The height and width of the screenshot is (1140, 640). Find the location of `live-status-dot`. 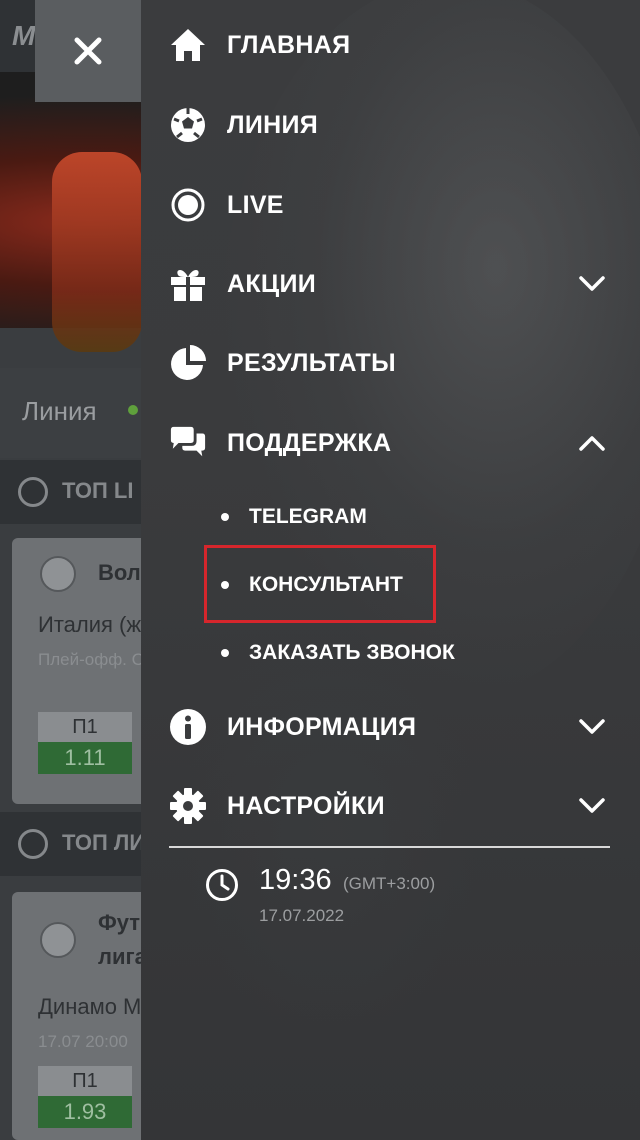

live-status-dot is located at coordinates (133, 410).